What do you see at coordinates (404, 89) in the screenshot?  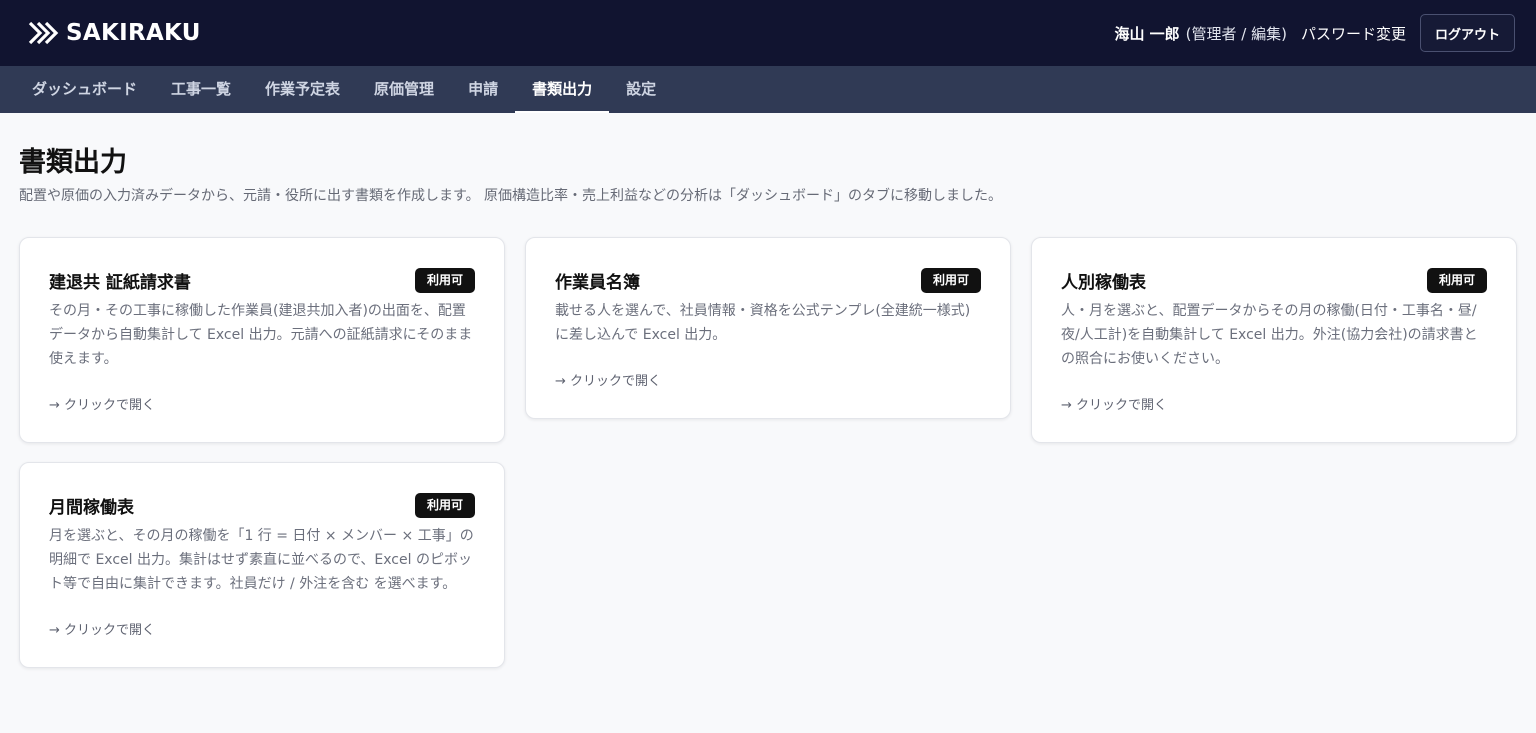 I see `tab-cost-management: 原価管理` at bounding box center [404, 89].